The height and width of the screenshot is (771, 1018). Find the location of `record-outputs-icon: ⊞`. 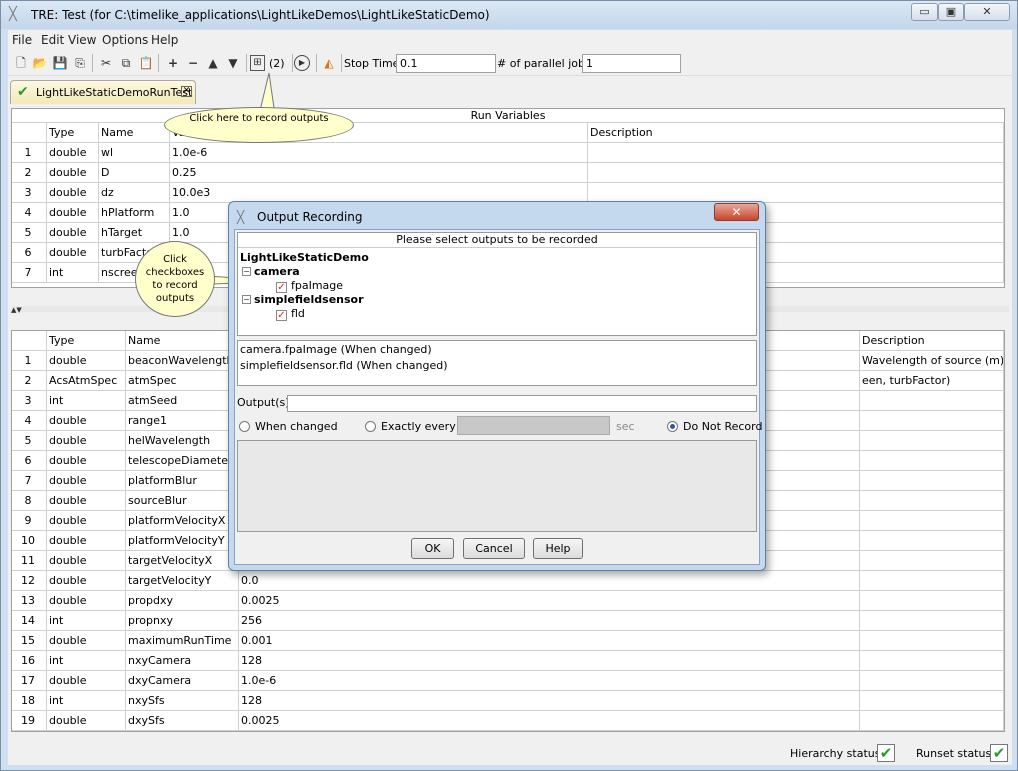

record-outputs-icon: ⊞ is located at coordinates (257, 63).